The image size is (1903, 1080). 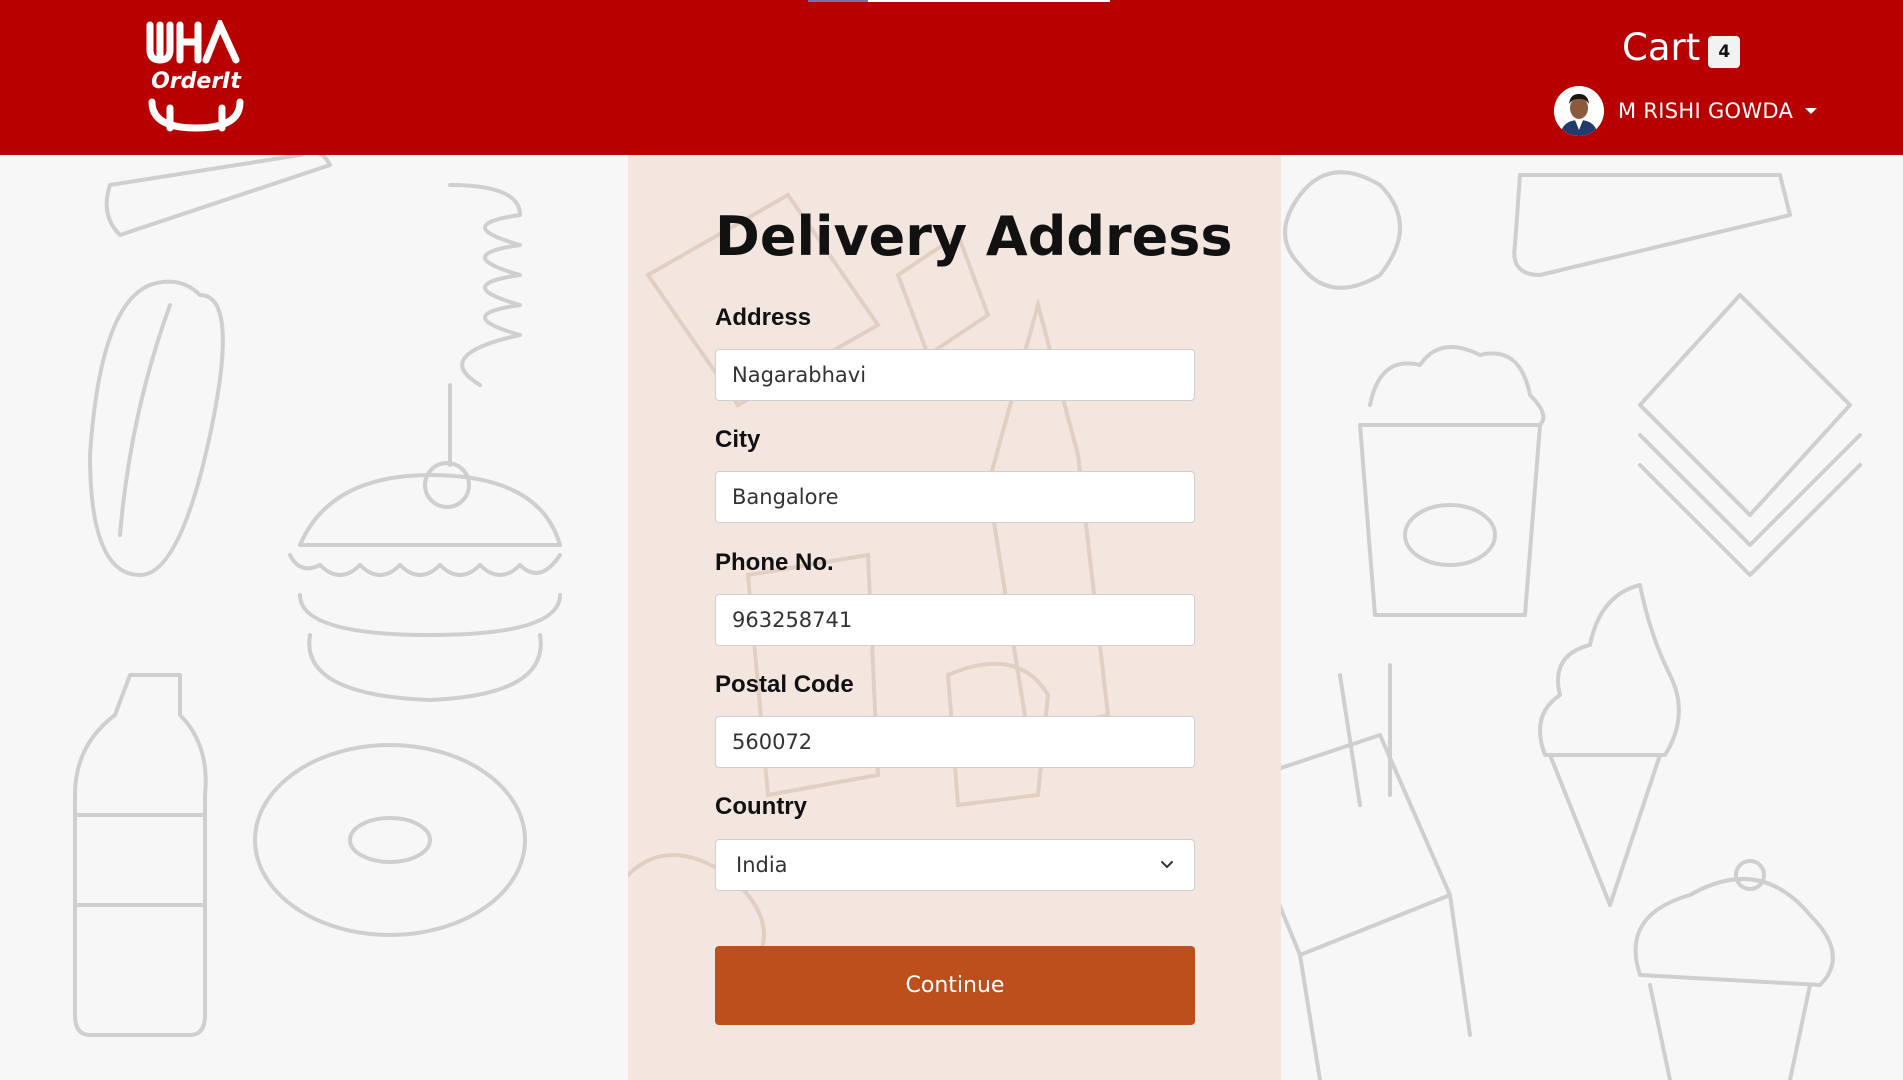 What do you see at coordinates (774, 562) in the screenshot?
I see `phone-label: Phone No.` at bounding box center [774, 562].